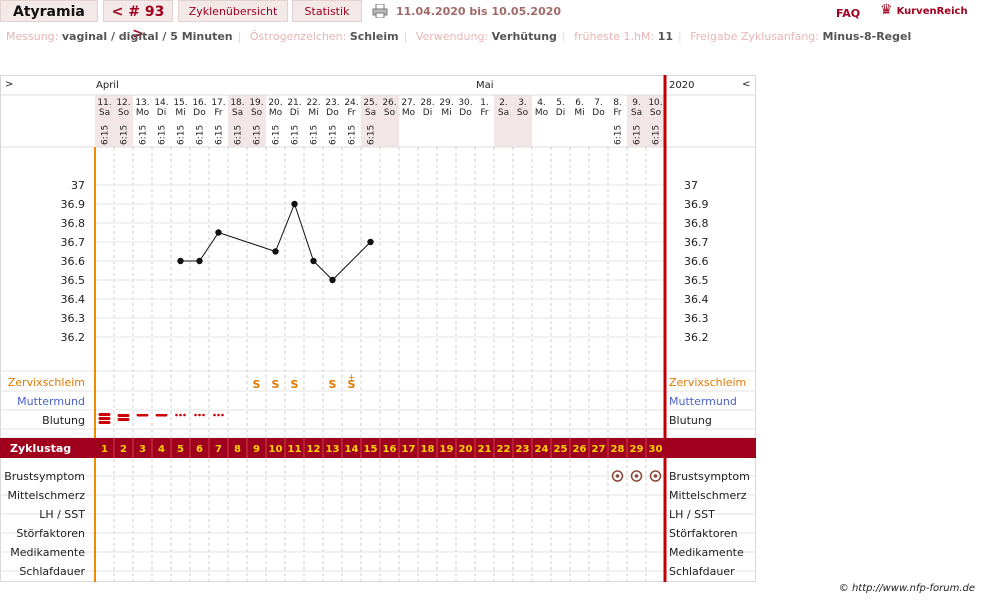 Image resolution: width=981 pixels, height=601 pixels. What do you see at coordinates (618, 449) in the screenshot?
I see `cycle-day-number: 28` at bounding box center [618, 449].